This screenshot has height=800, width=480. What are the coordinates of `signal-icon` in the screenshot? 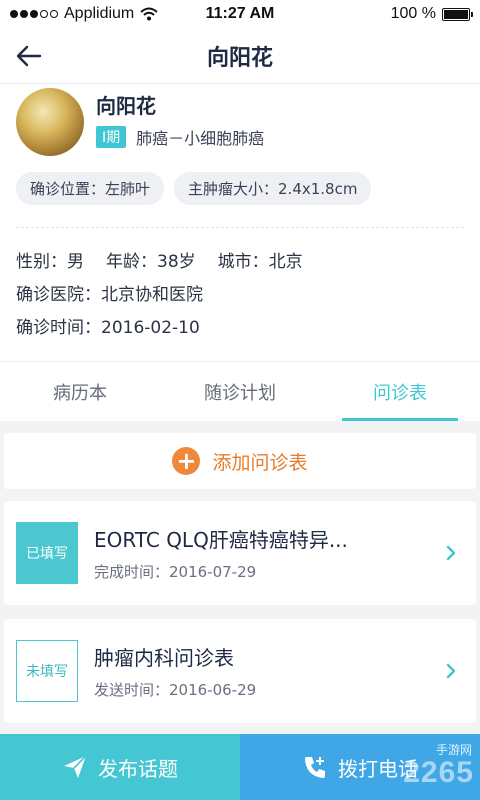 It's located at (34, 14).